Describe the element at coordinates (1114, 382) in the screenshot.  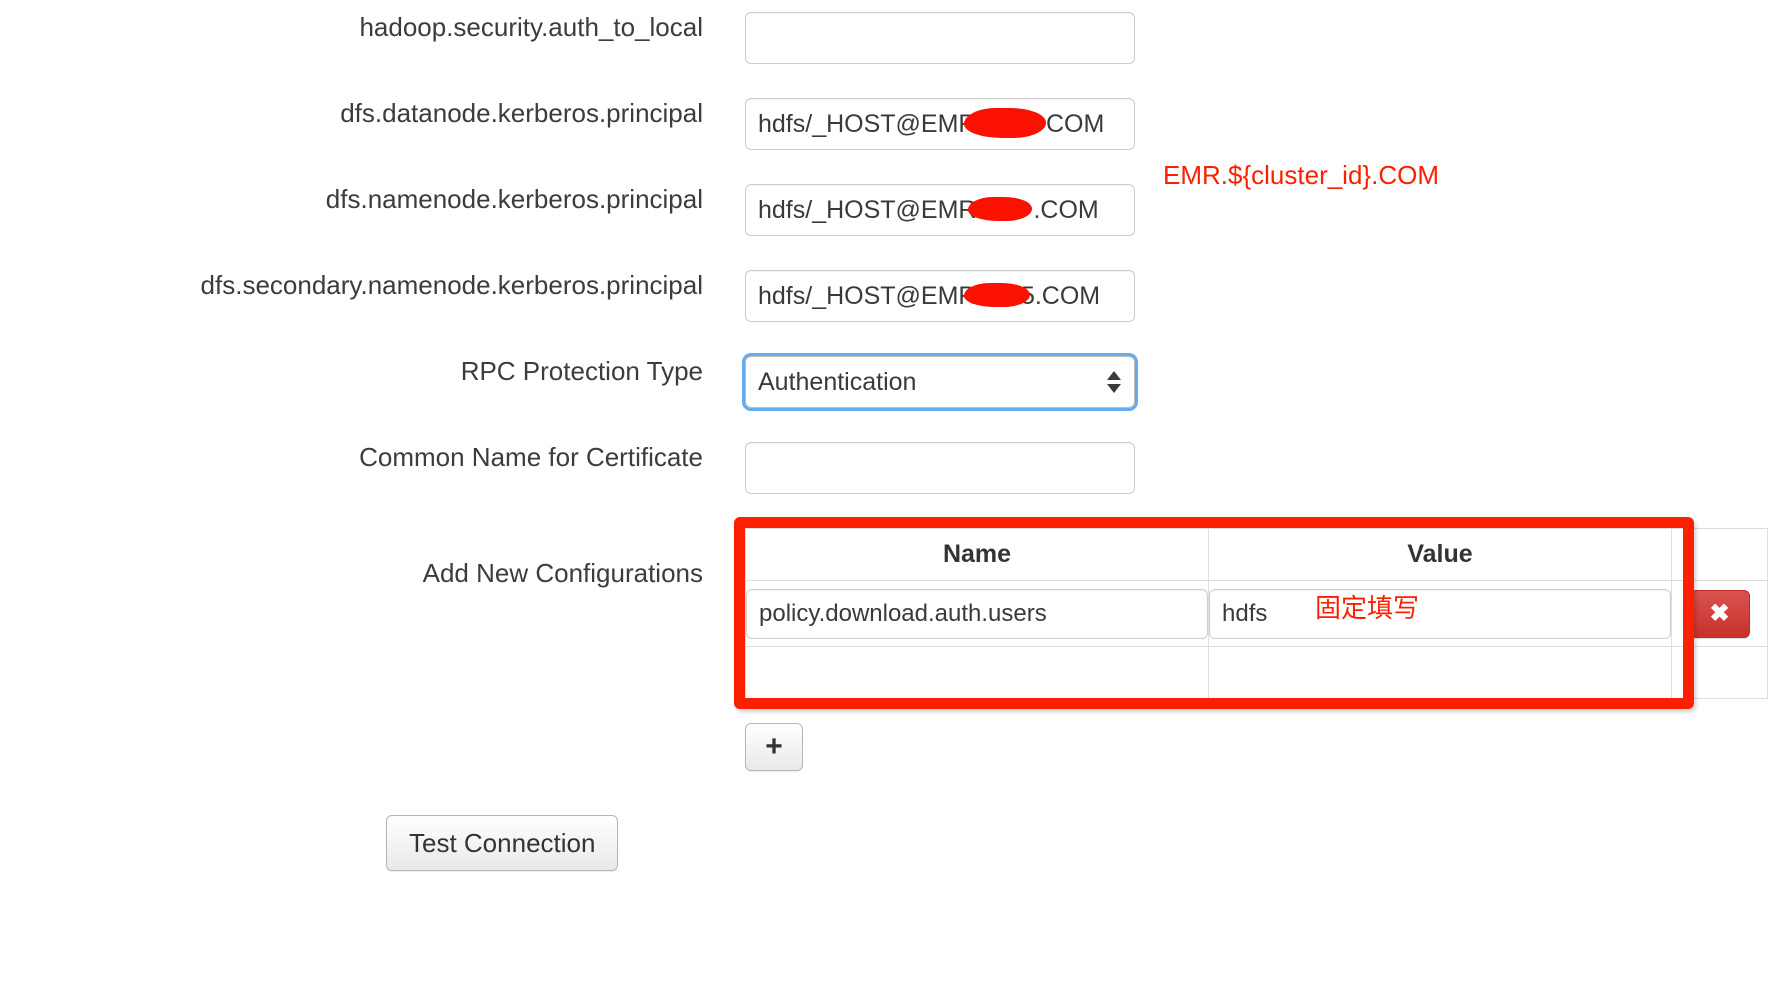
I see `stepper-arrows-icon` at that location.